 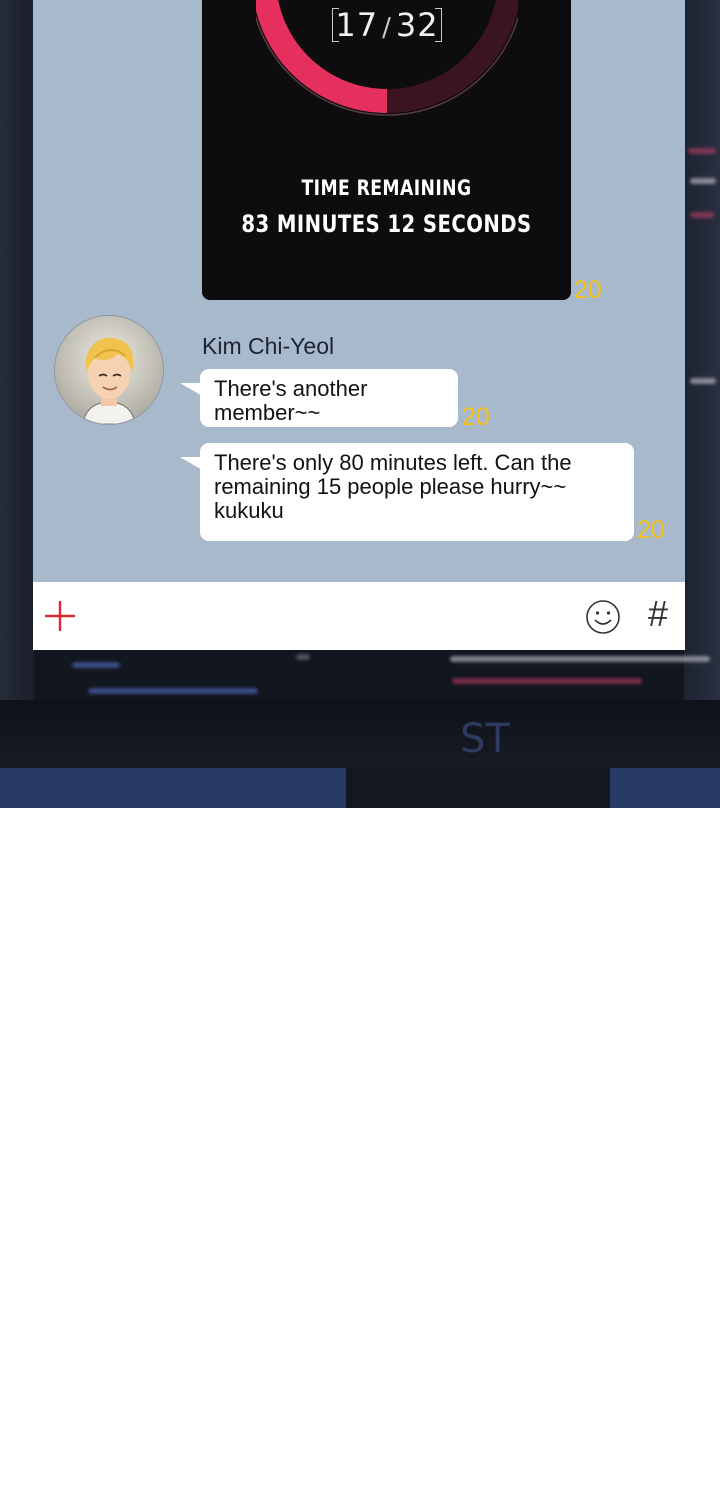 I want to click on screen-edge-left, so click(x=17, y=350).